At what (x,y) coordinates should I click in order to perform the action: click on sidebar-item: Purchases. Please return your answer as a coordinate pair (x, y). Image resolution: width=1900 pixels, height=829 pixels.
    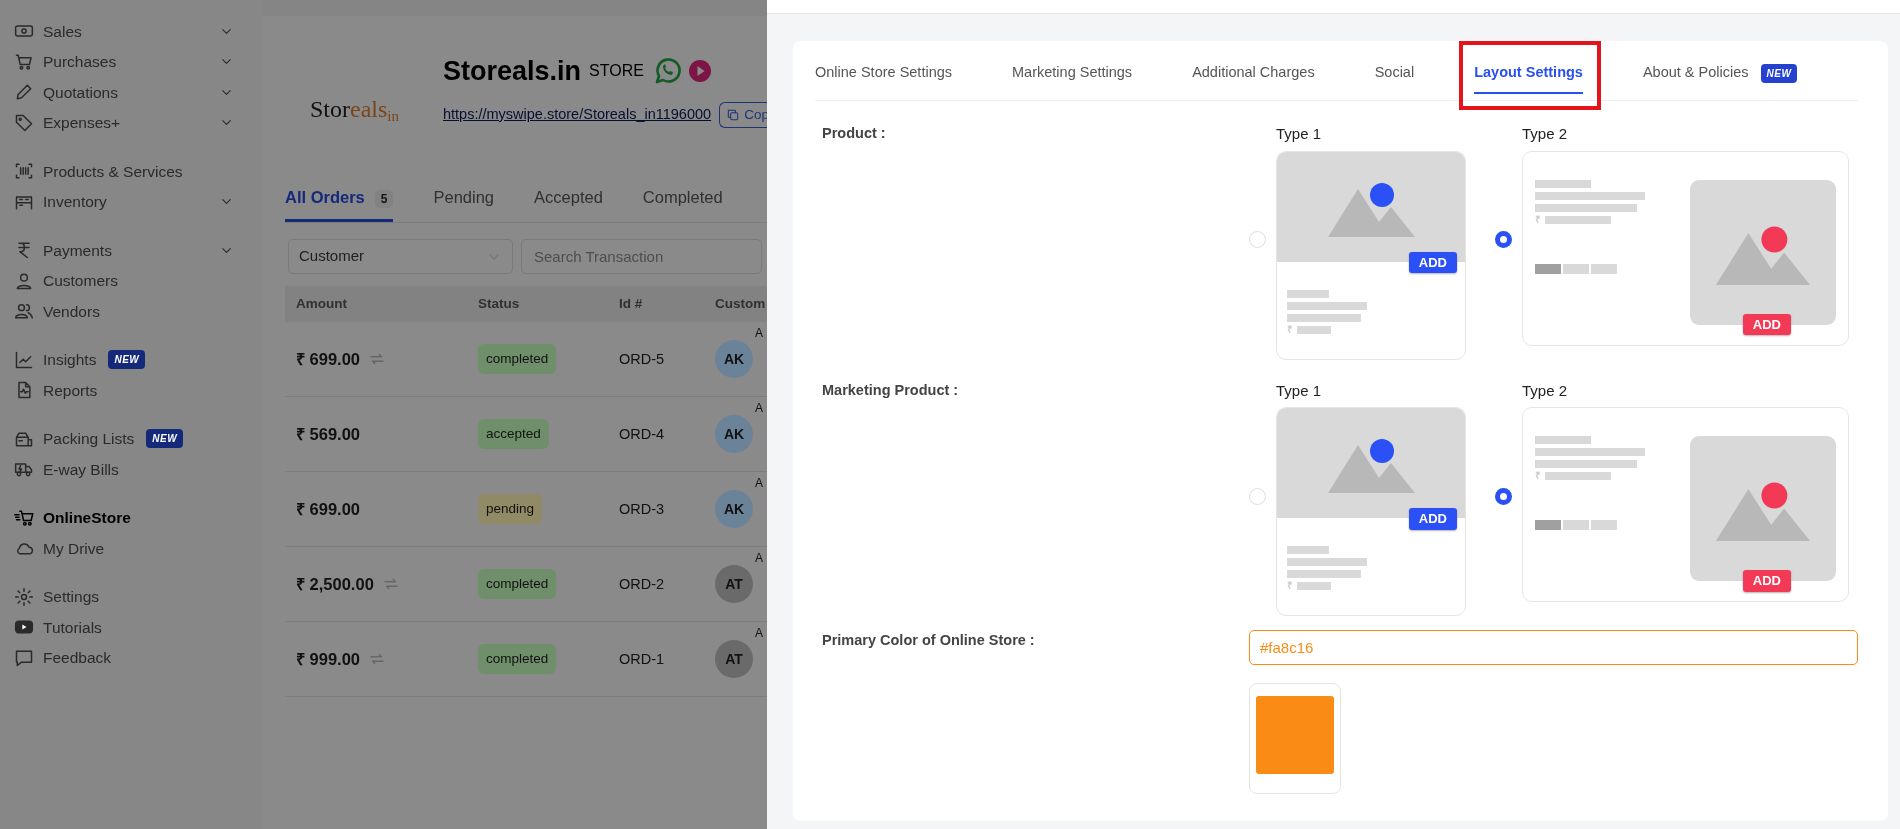
    Looking at the image, I should click on (131, 61).